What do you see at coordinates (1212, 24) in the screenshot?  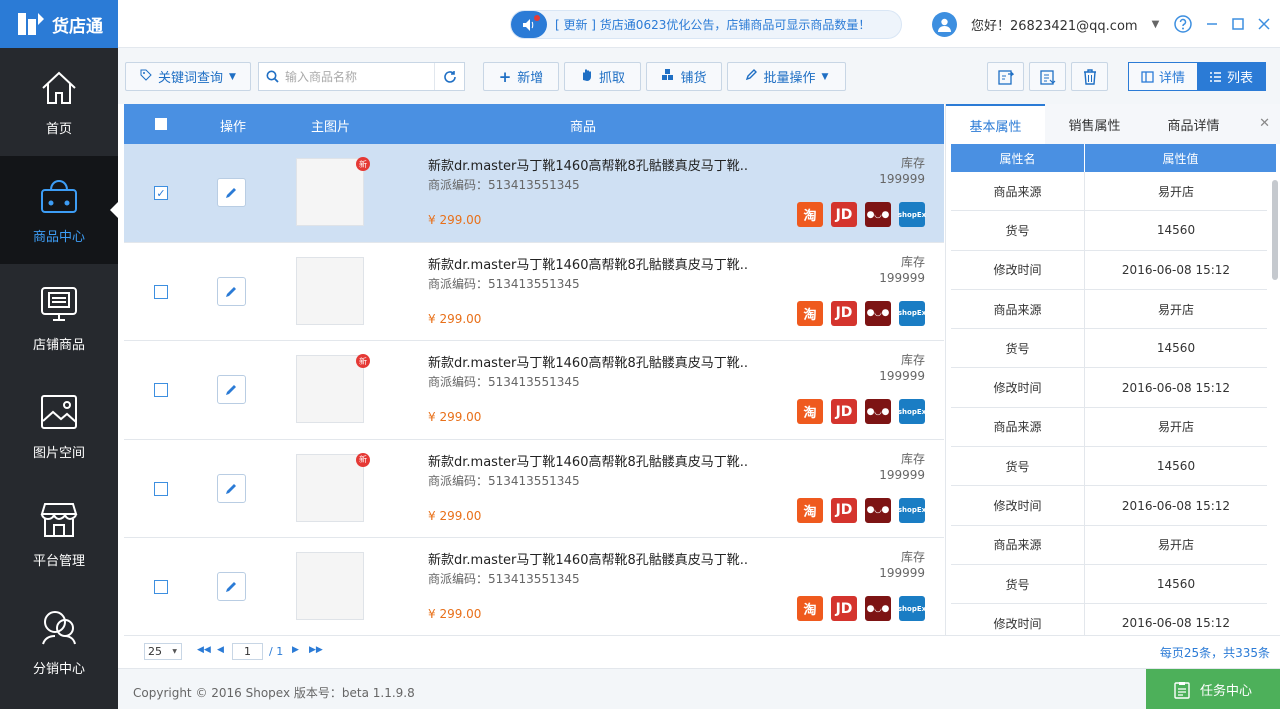 I see `minimize-icon` at bounding box center [1212, 24].